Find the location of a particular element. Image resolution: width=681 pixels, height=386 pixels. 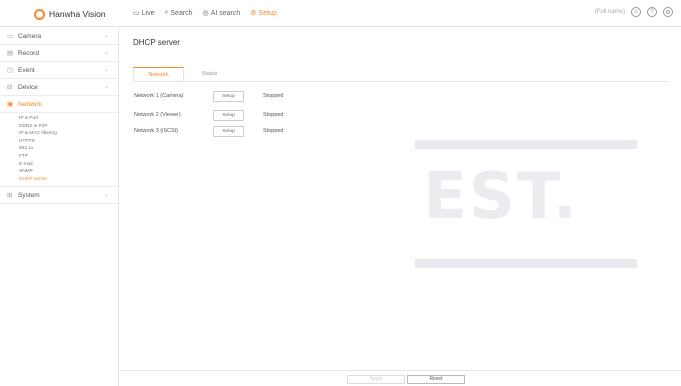

nav-ai-search: ◎ AI search is located at coordinates (221, 13).